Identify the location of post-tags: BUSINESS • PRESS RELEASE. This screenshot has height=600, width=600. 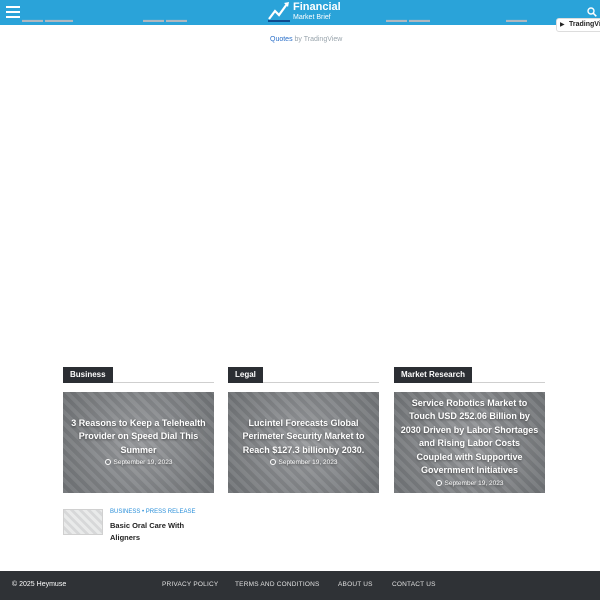
(152, 512).